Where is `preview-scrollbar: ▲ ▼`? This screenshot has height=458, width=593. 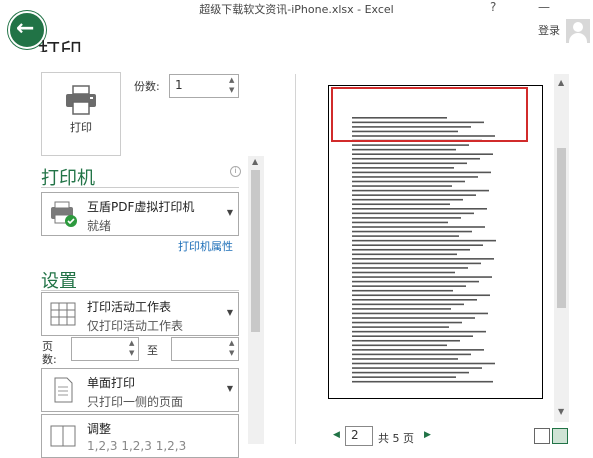 preview-scrollbar: ▲ ▼ is located at coordinates (561, 248).